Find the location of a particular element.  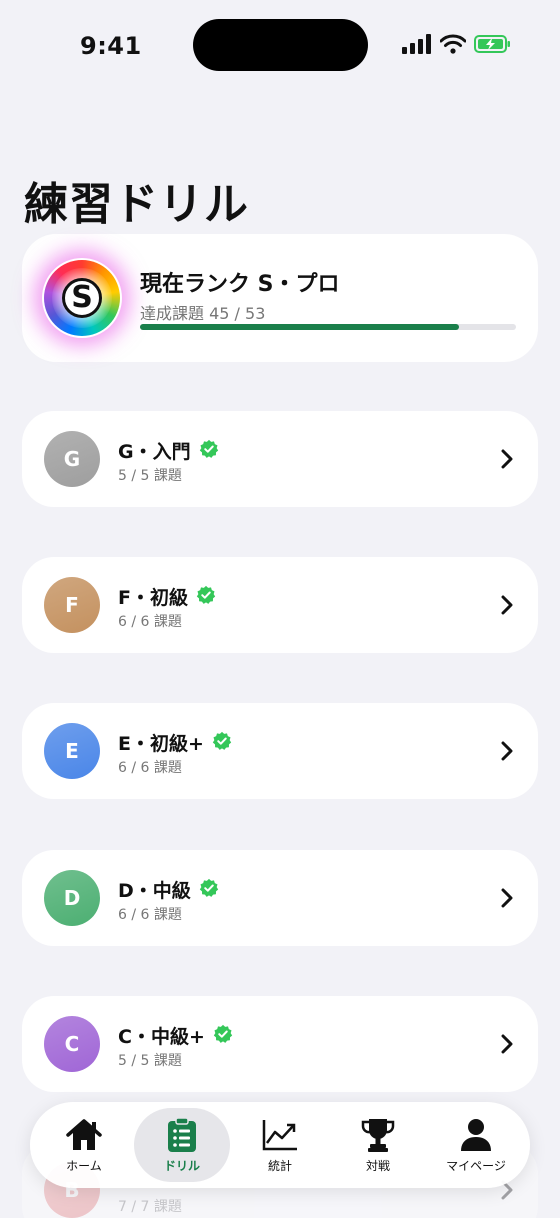

level-card-c: C C・中級+ 5 / 5 課題 is located at coordinates (280, 1044).